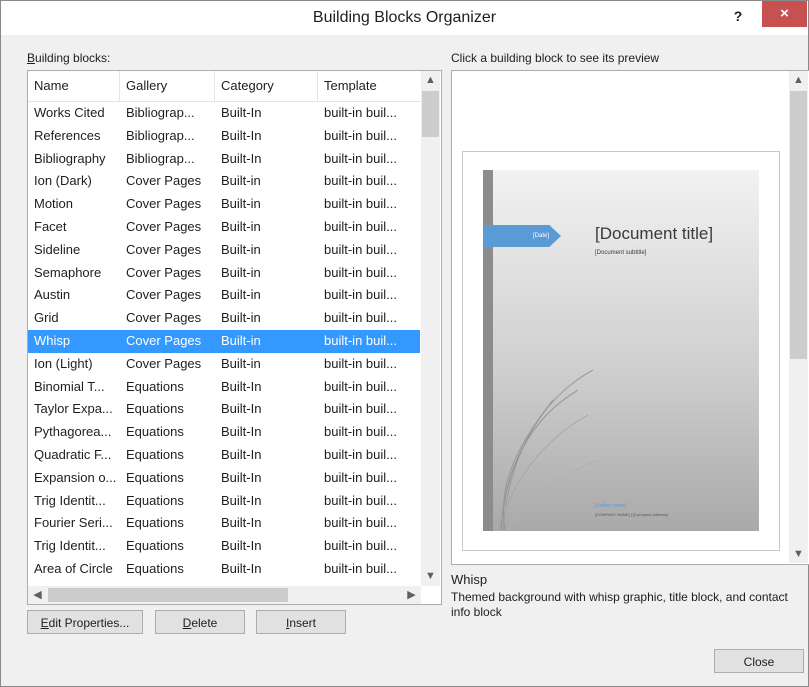  I want to click on preview-scroll-down-arrow-icon: ▼, so click(798, 554).